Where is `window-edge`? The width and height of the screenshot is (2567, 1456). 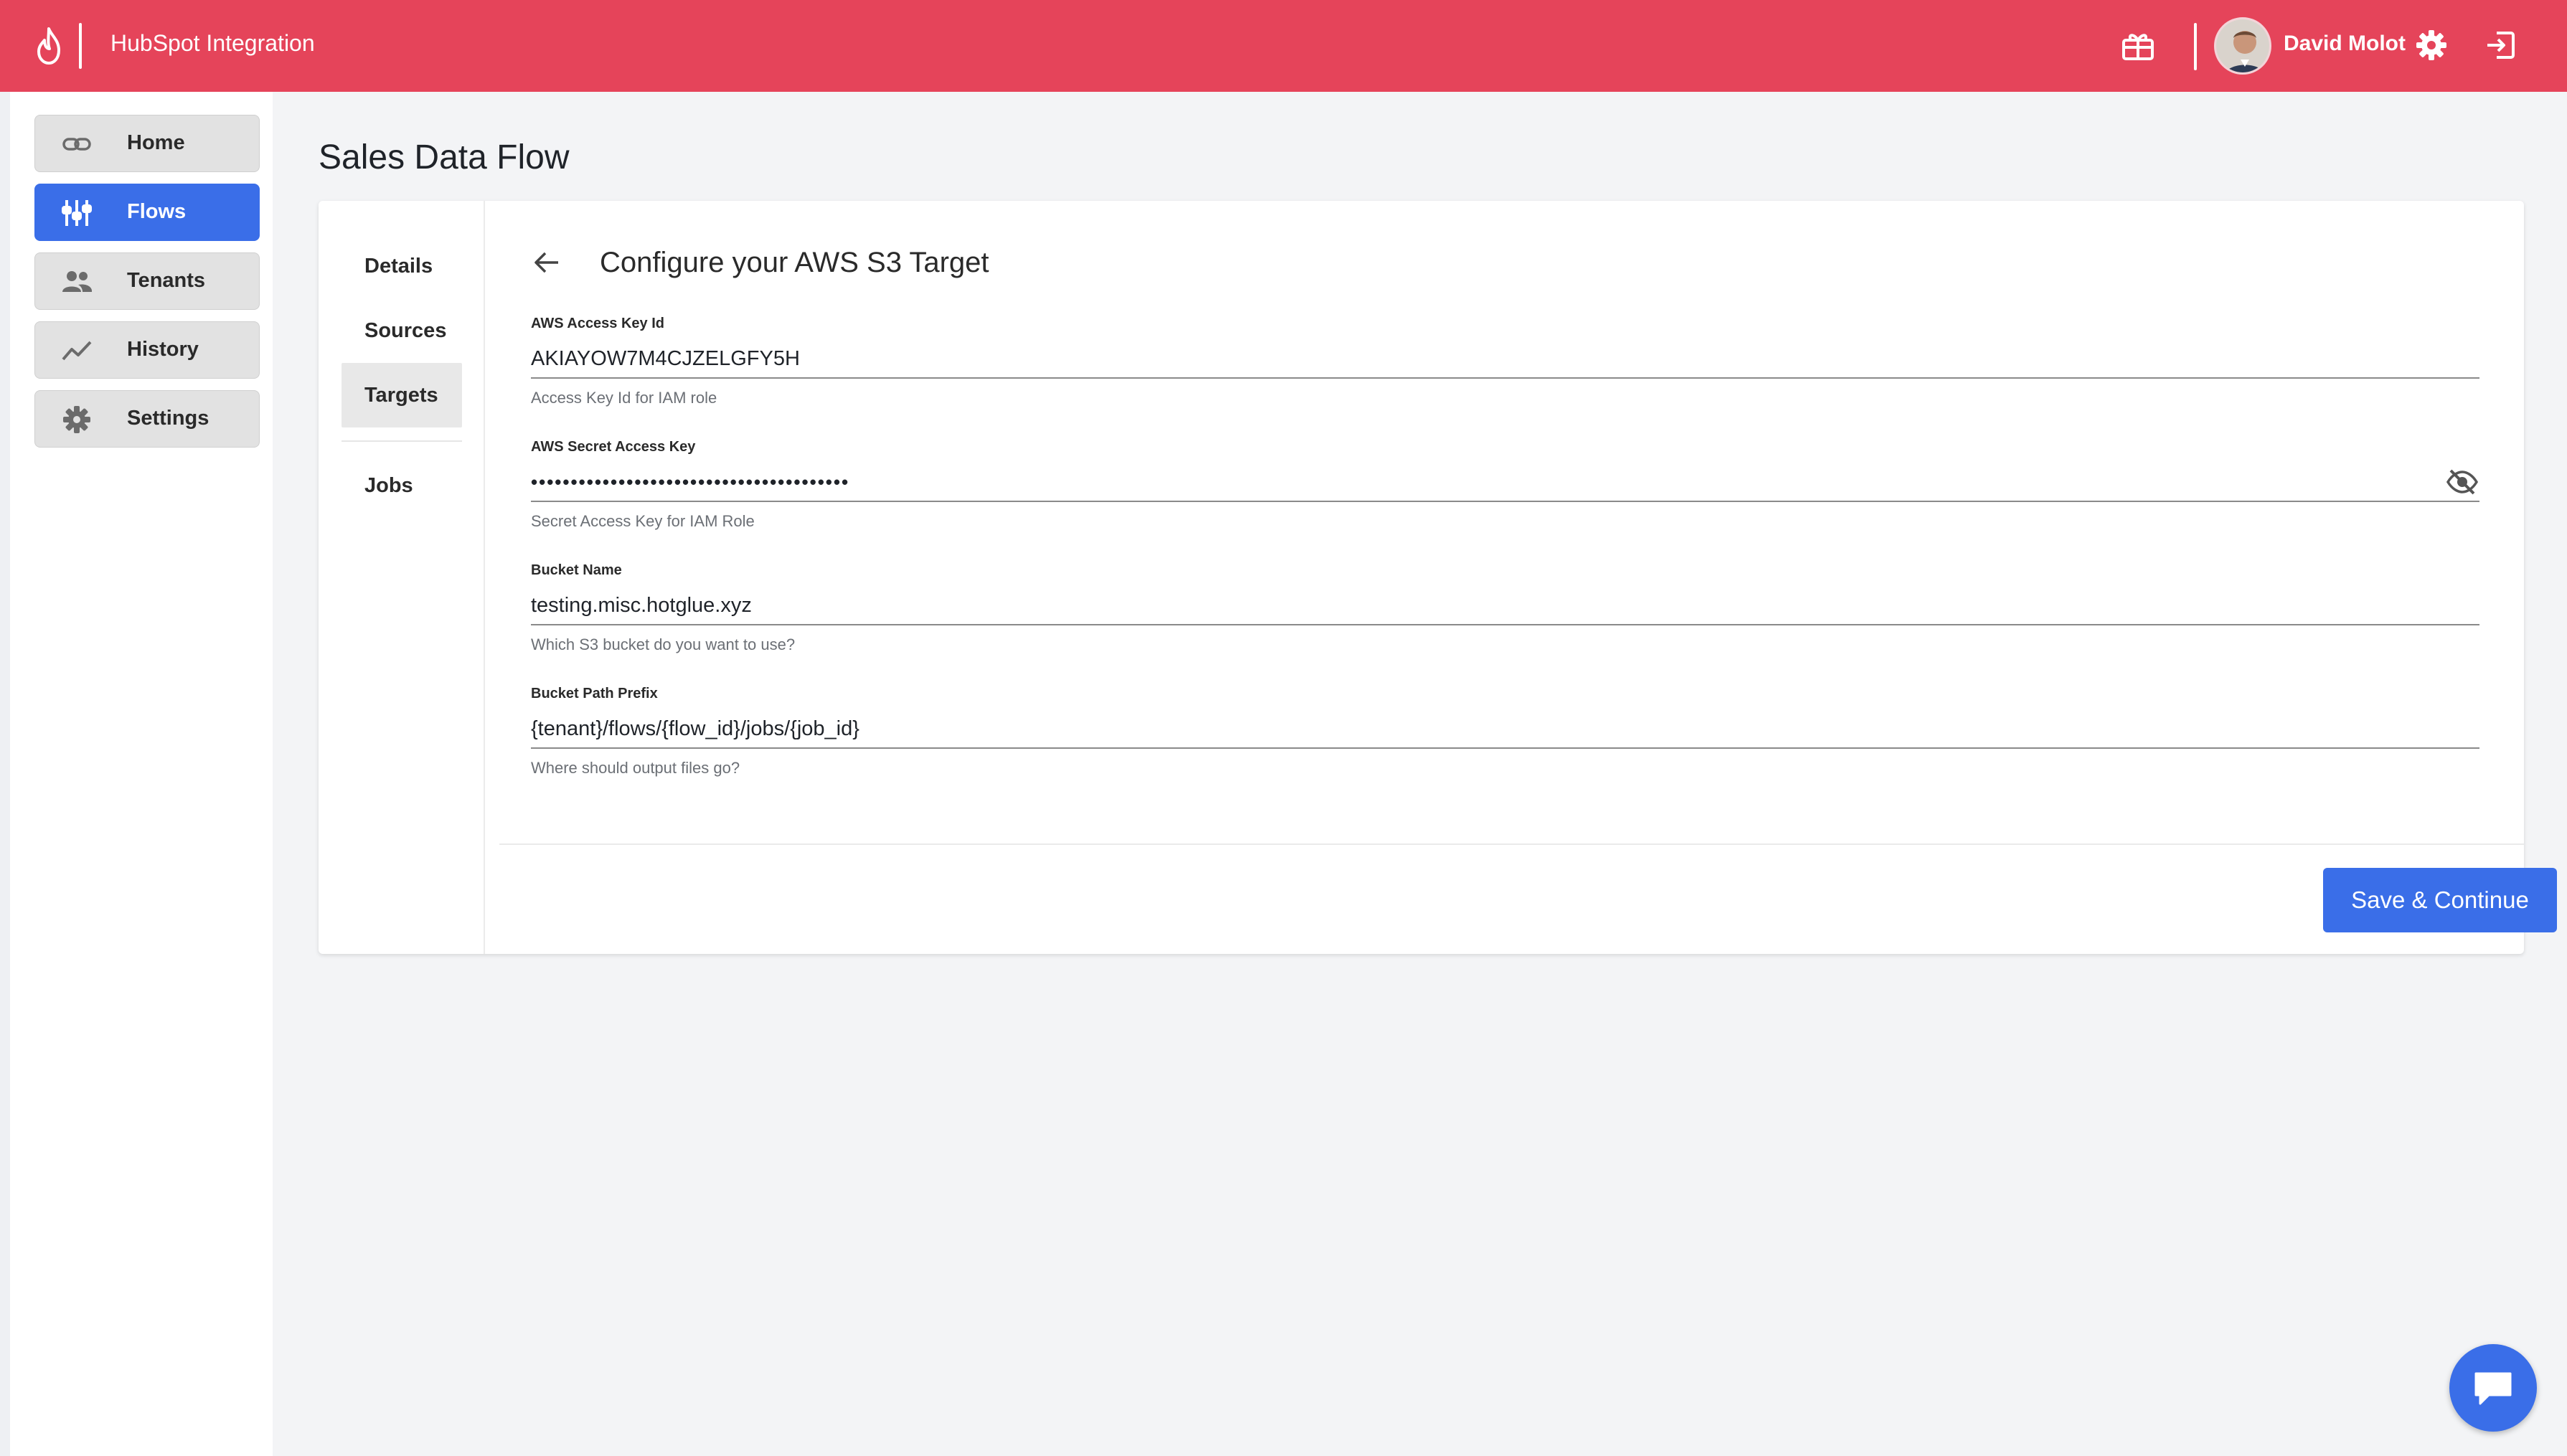
window-edge is located at coordinates (5, 774).